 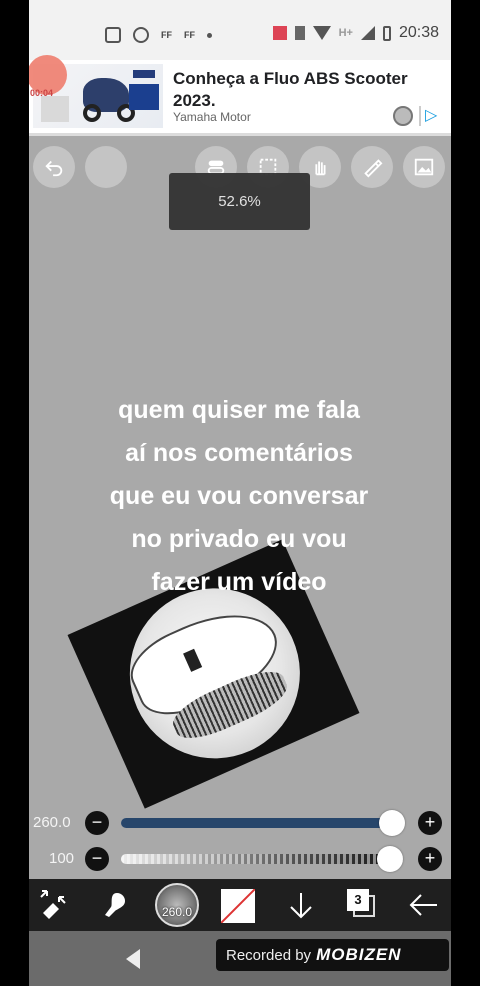 What do you see at coordinates (359, 954) in the screenshot?
I see `mobizen-logo: MOBIZEN` at bounding box center [359, 954].